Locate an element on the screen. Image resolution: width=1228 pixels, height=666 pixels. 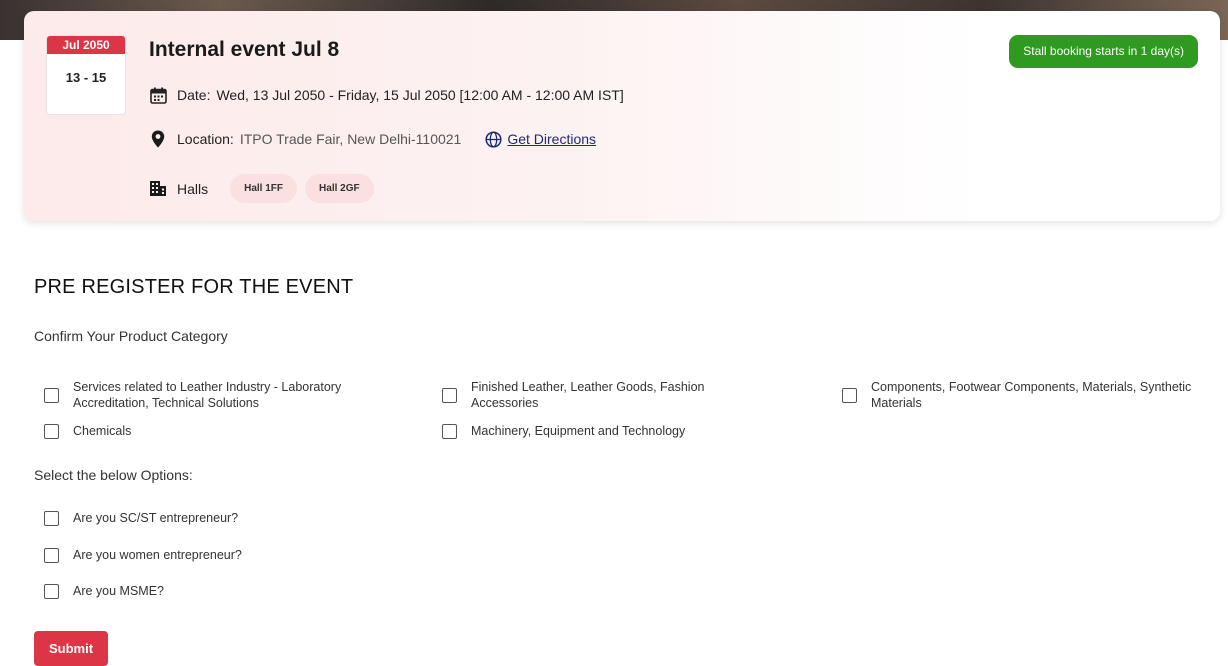
get-directions-label: Get Directions is located at coordinates (552, 139).